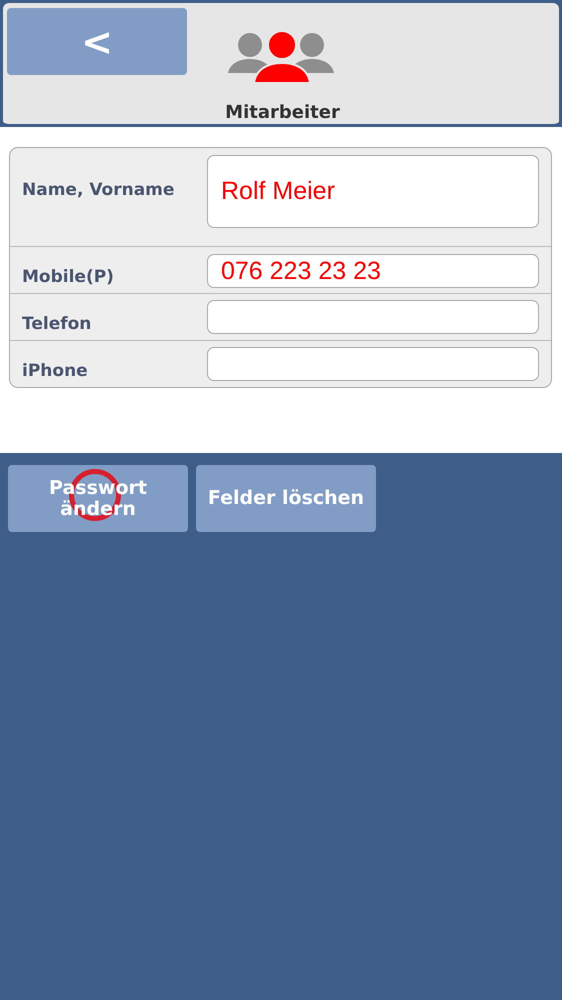 Image resolution: width=562 pixels, height=1000 pixels. I want to click on screen-title: Mitarbeiter, so click(282, 112).